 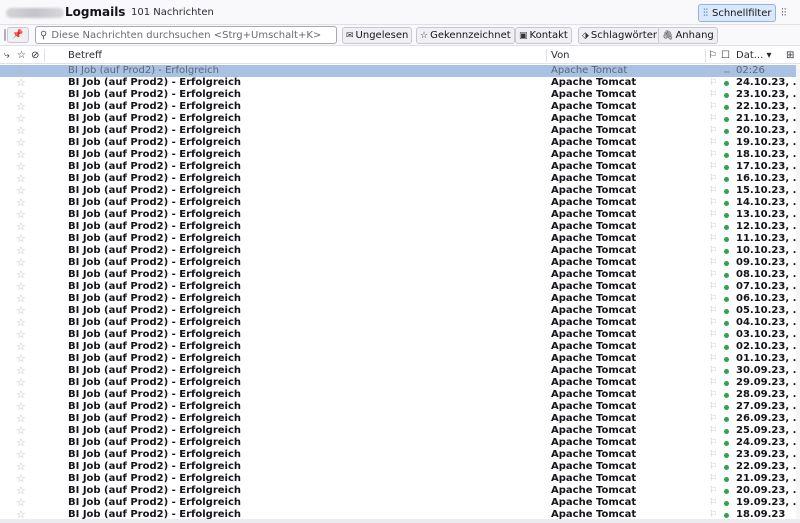 I want to click on scrollbar, so click(x=798, y=294).